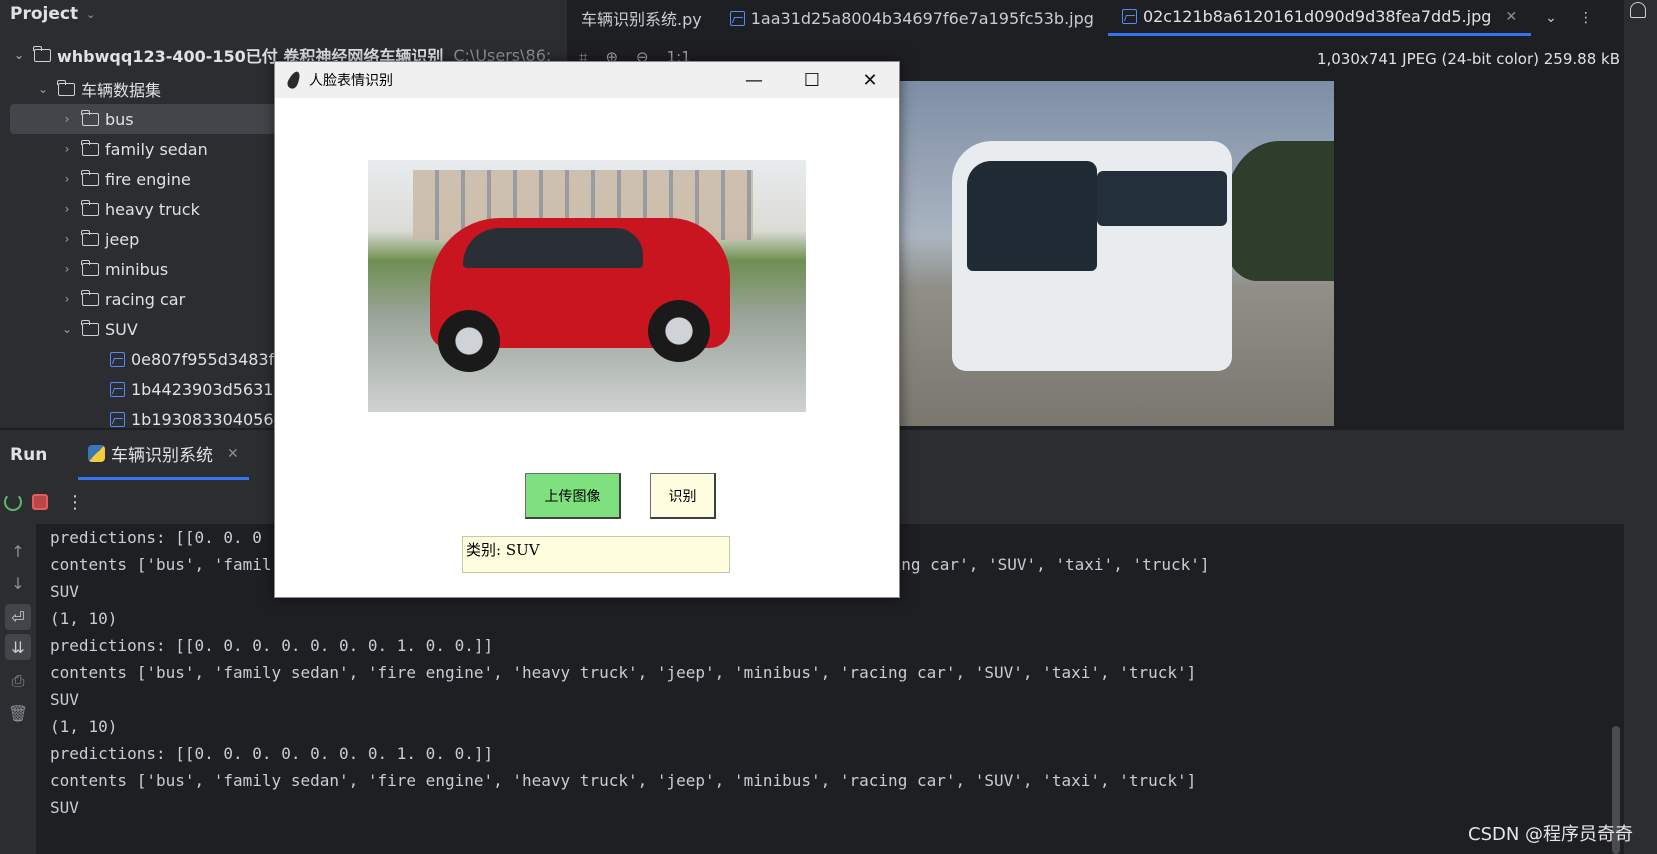 This screenshot has height=854, width=1657. I want to click on tree-item-label: jeep, so click(122, 239).